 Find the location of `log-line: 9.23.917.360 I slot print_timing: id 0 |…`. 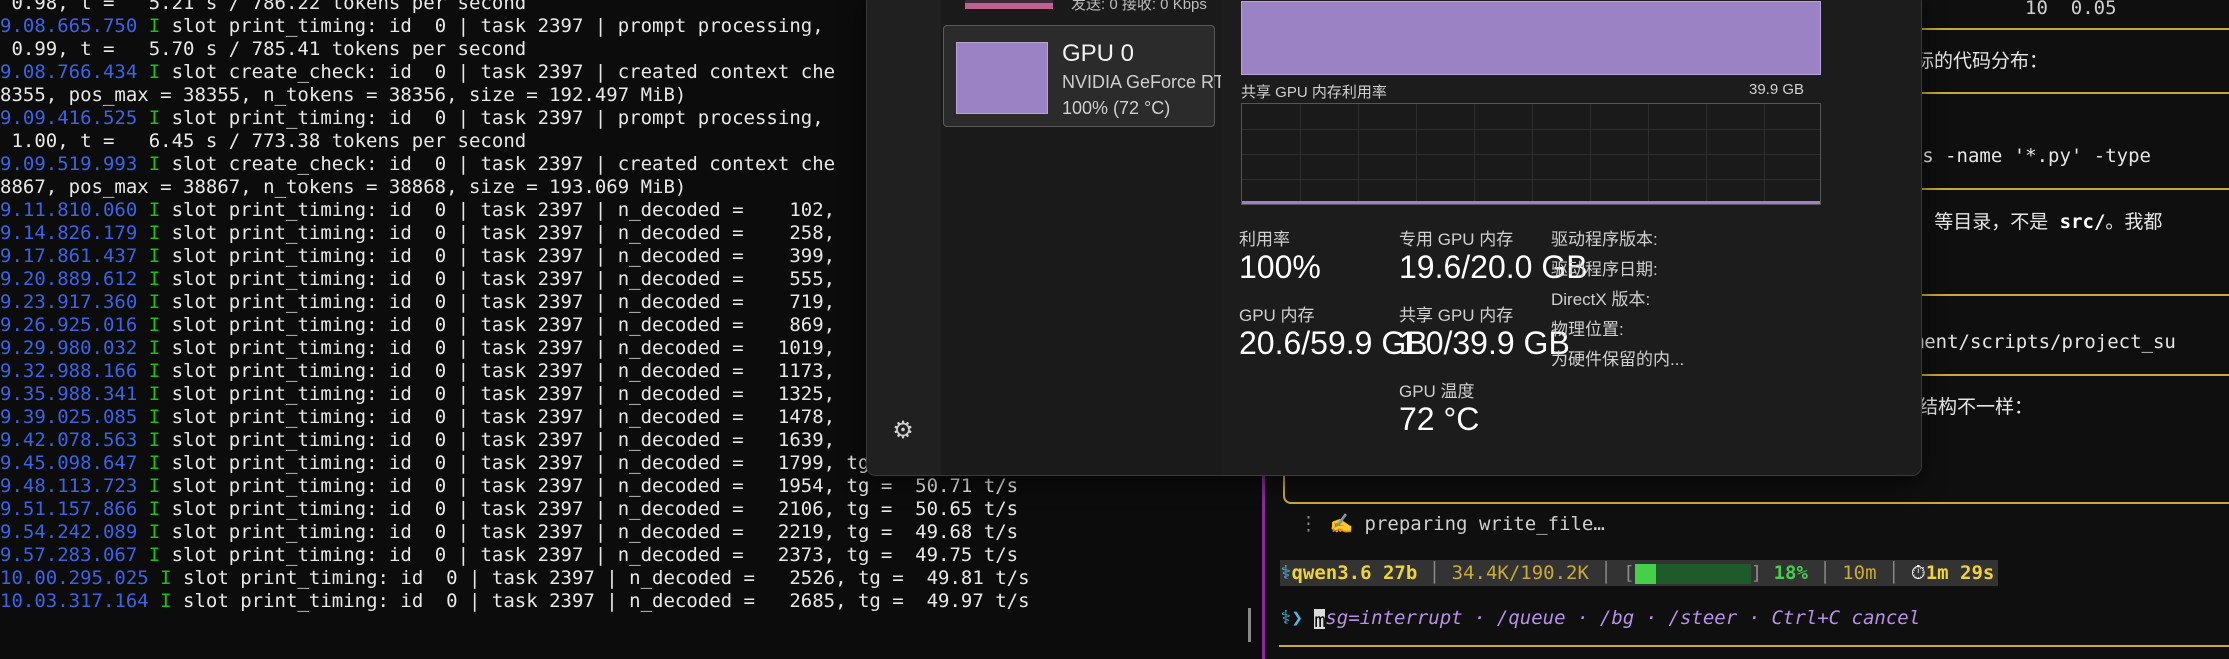

log-line: 9.23.917.360 I slot print_timing: id 0 |… is located at coordinates (423, 302).